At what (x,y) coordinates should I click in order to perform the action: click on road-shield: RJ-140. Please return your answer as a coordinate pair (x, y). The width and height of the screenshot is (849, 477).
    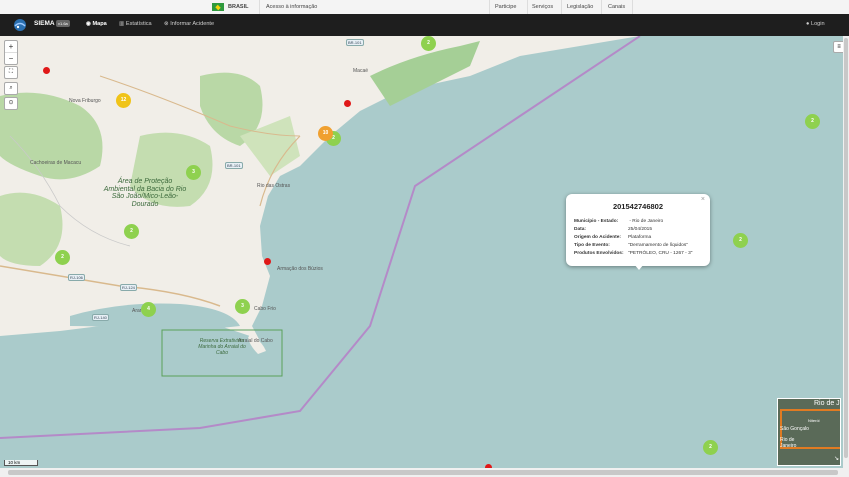
    Looking at the image, I should click on (100, 317).